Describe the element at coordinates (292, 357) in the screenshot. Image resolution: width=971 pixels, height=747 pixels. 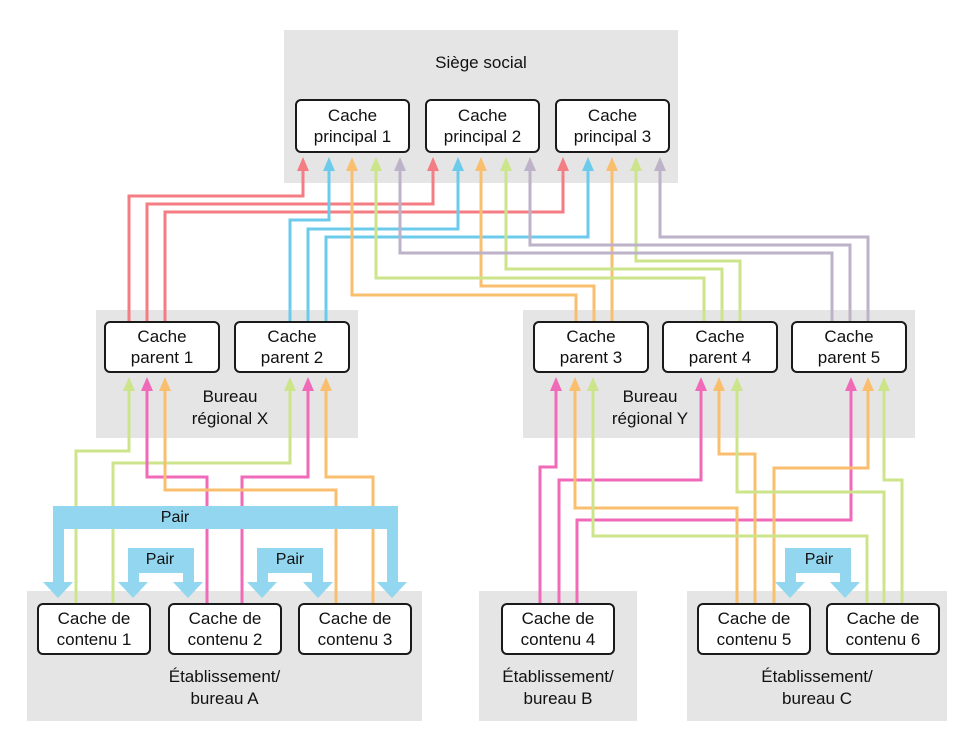
I see `parent-cache-2-line2: parent 2` at that location.